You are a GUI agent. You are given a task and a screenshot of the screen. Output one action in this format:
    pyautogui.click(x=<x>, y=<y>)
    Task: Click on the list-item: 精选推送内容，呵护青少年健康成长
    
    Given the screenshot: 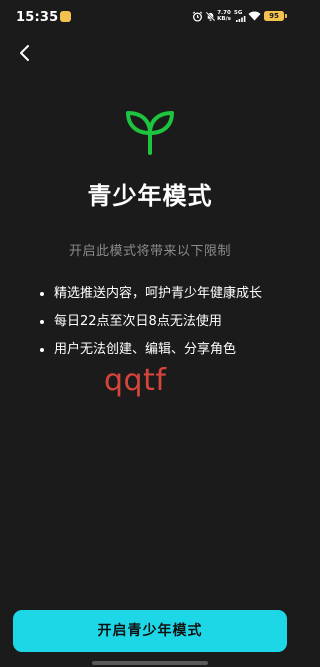 What is the action you would take?
    pyautogui.click(x=163, y=298)
    